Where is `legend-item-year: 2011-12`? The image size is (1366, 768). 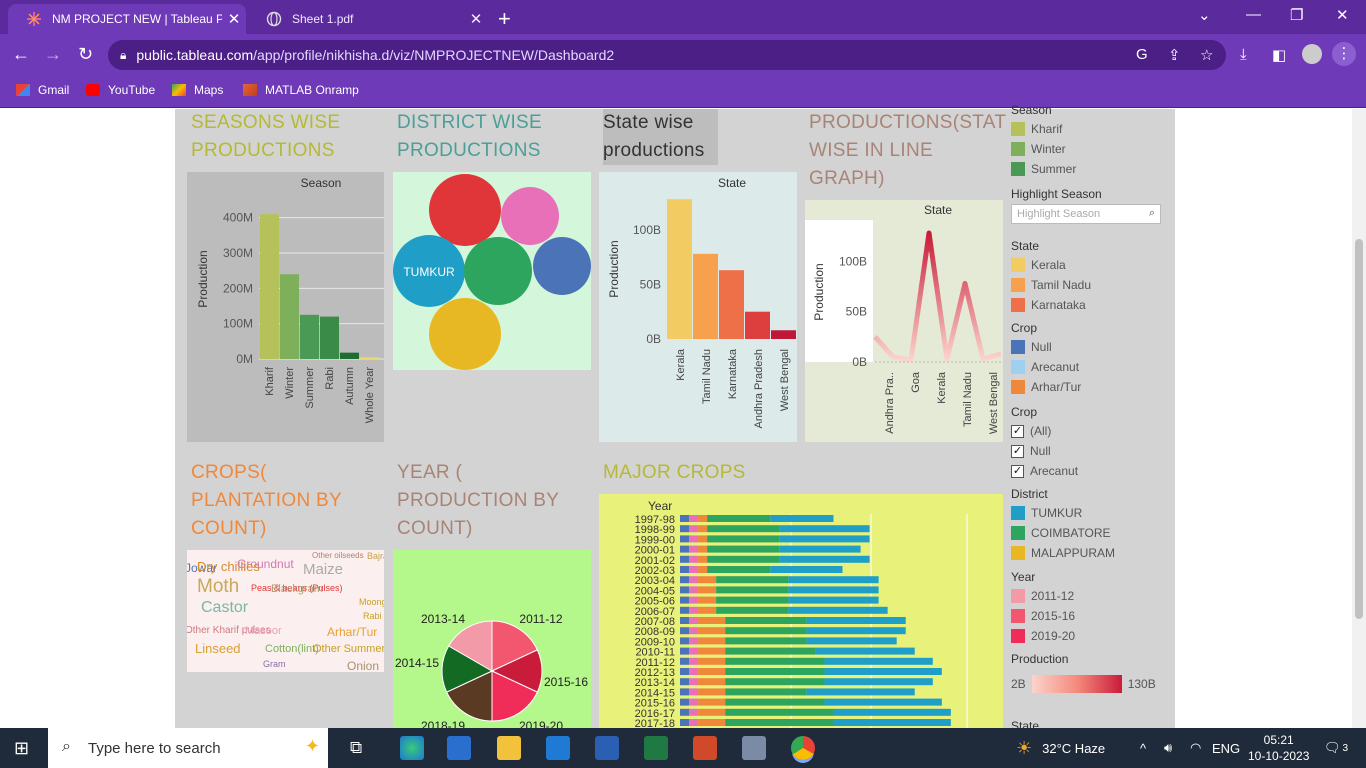
legend-item-year: 2011-12 is located at coordinates (1042, 596).